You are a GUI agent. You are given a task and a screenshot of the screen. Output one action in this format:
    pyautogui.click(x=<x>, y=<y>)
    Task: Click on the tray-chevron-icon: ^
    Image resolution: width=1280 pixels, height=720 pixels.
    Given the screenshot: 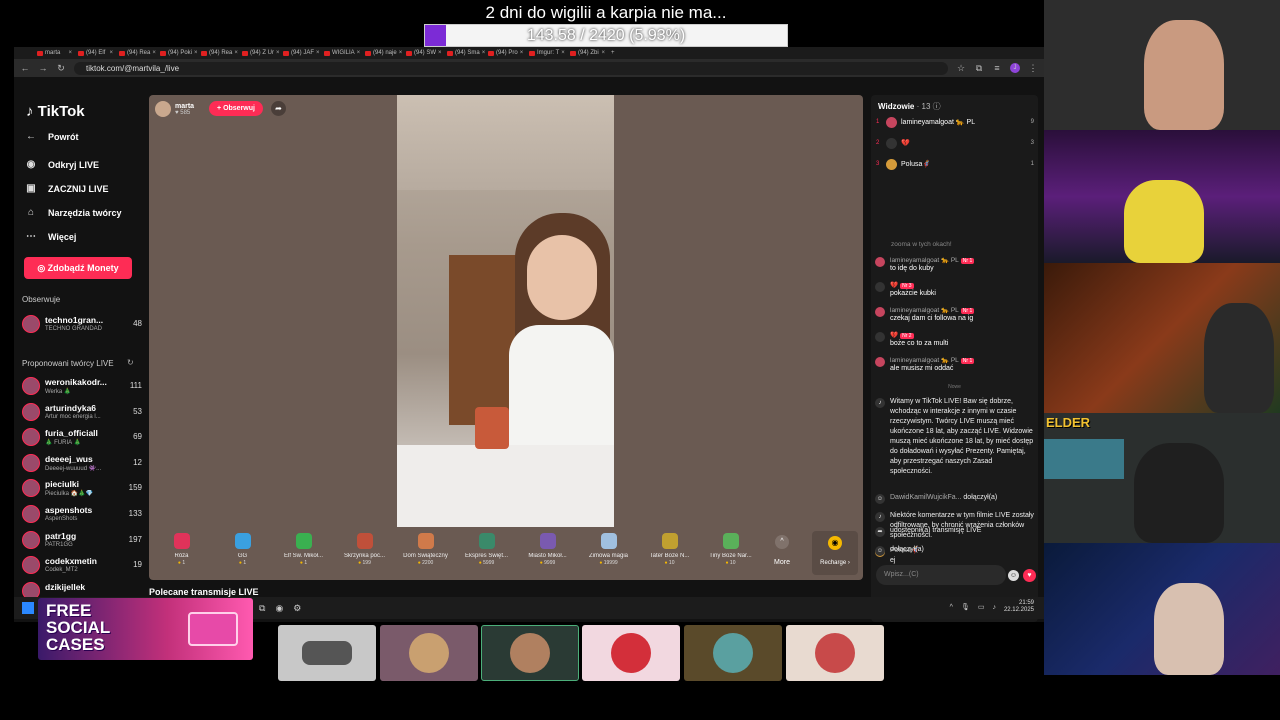 What is the action you would take?
    pyautogui.click(x=951, y=607)
    